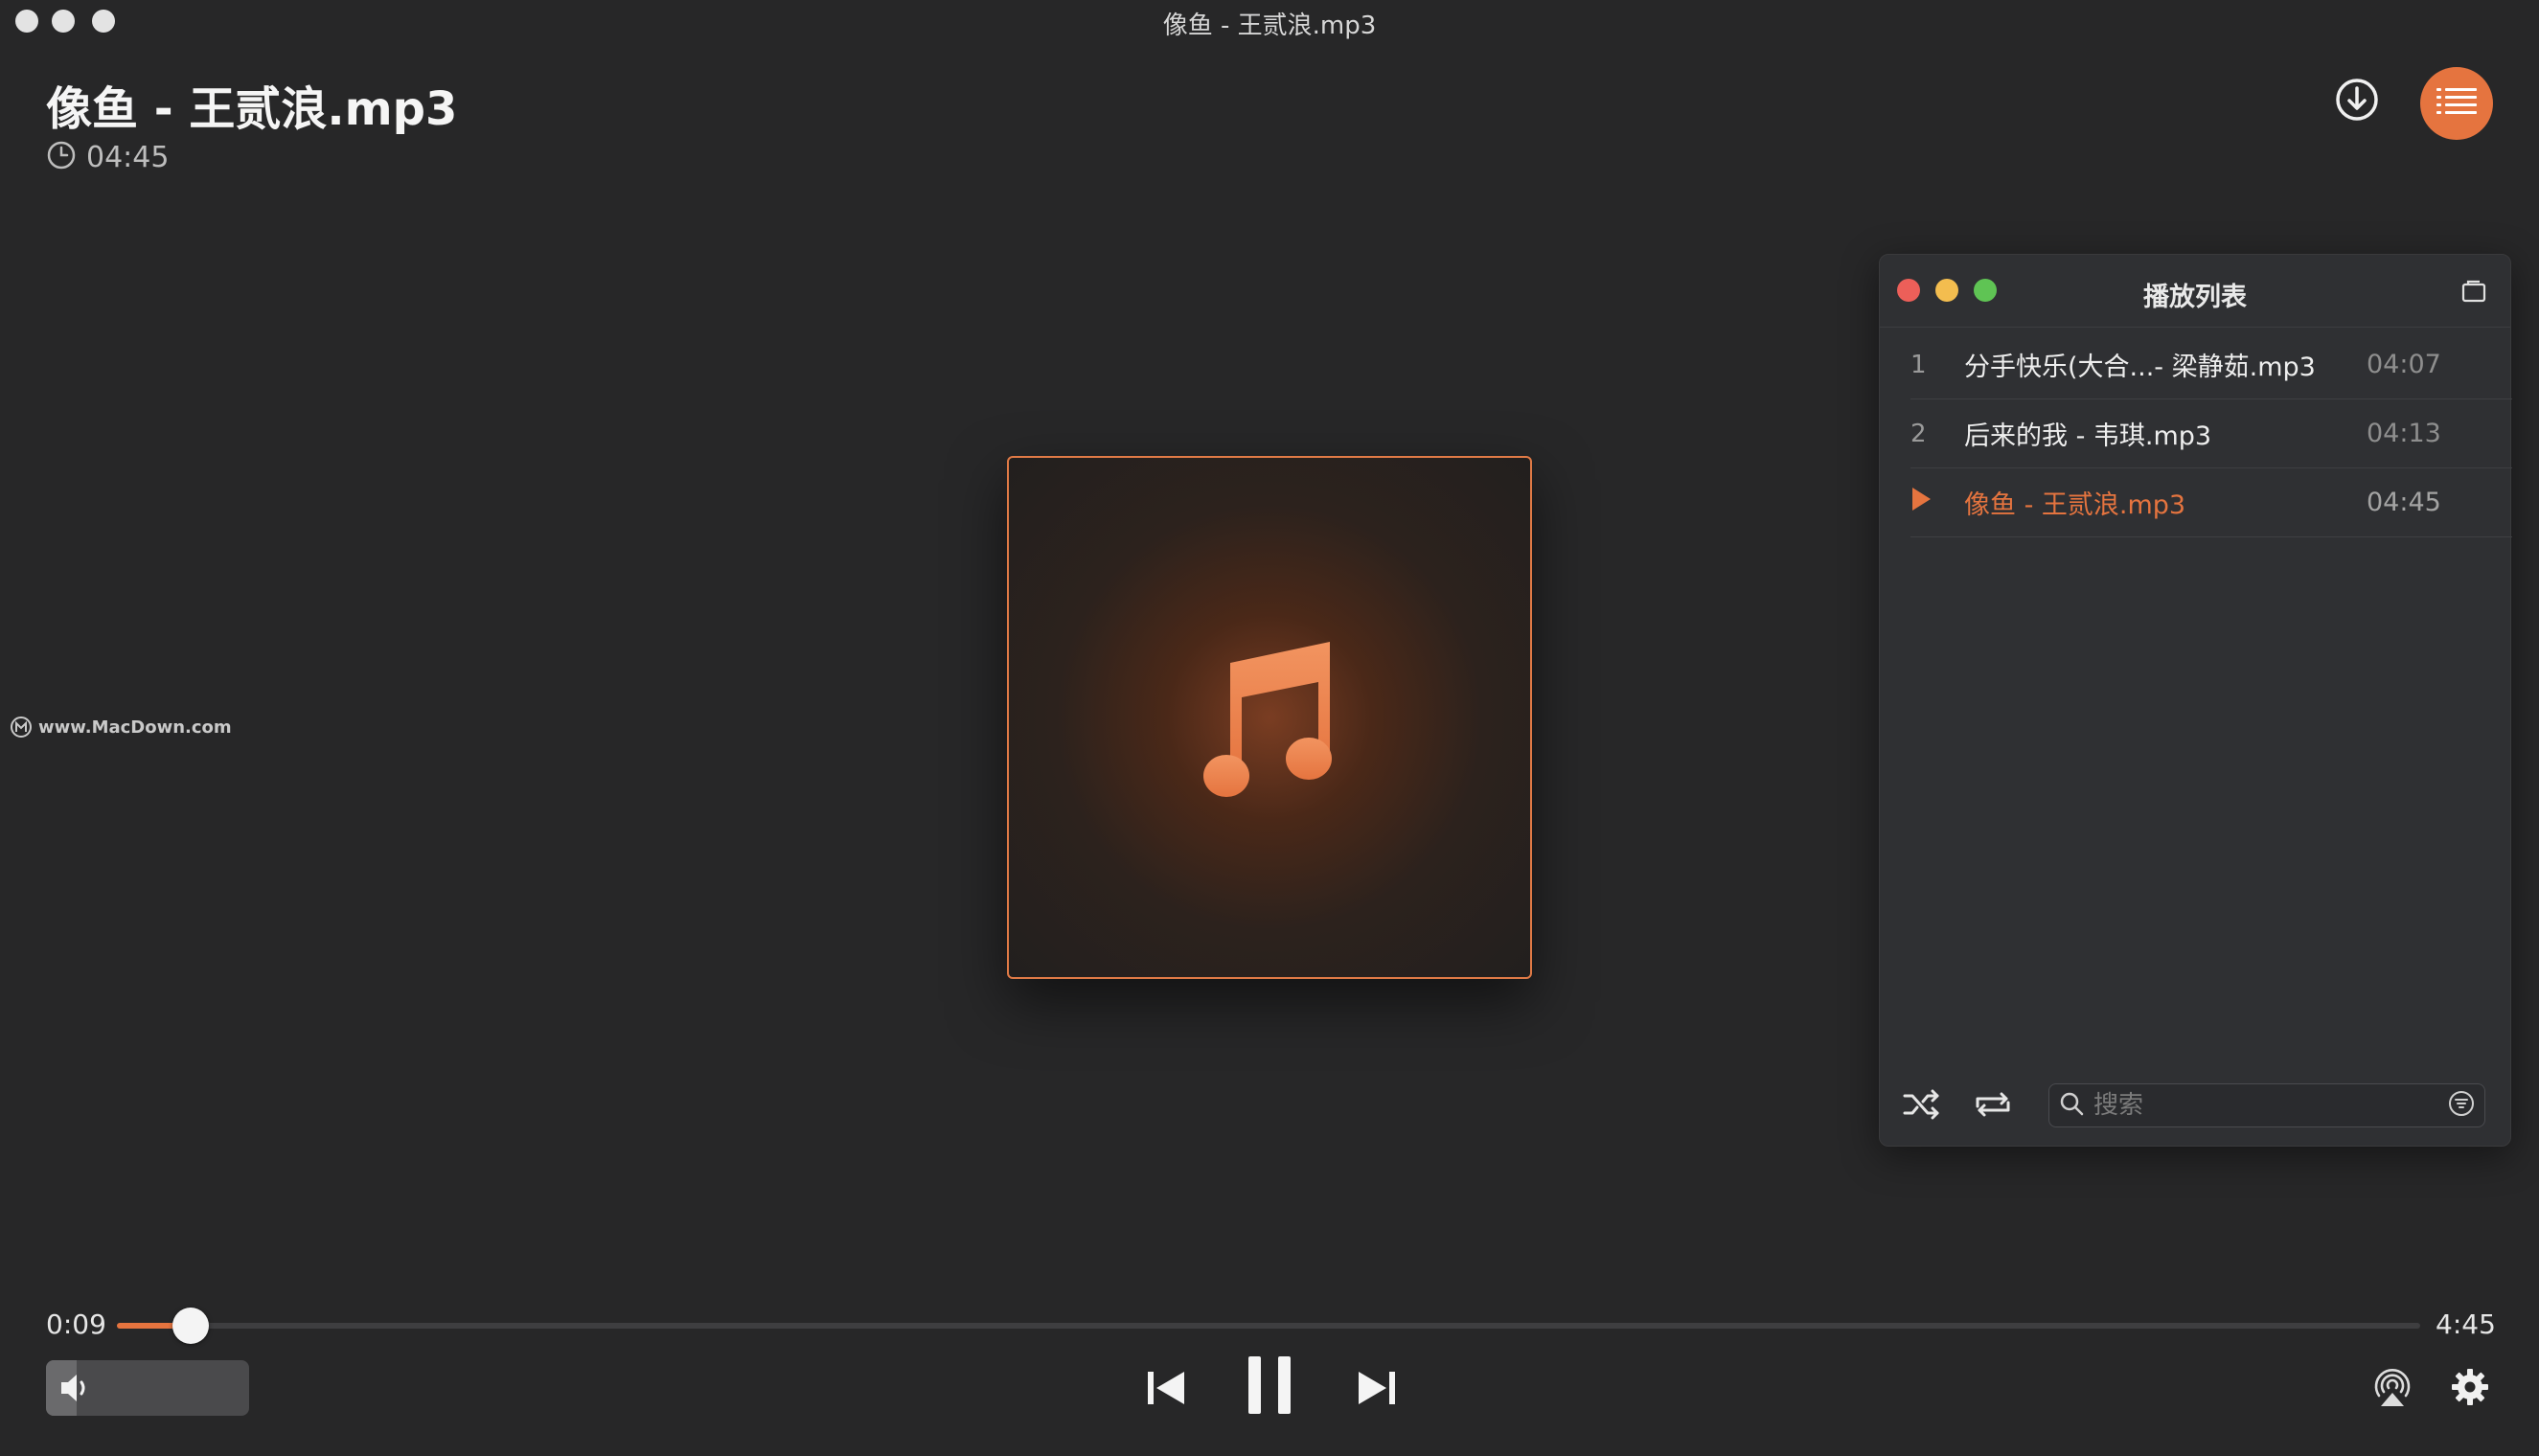 The height and width of the screenshot is (1456, 2539). I want to click on playlist-search, so click(2266, 1105).